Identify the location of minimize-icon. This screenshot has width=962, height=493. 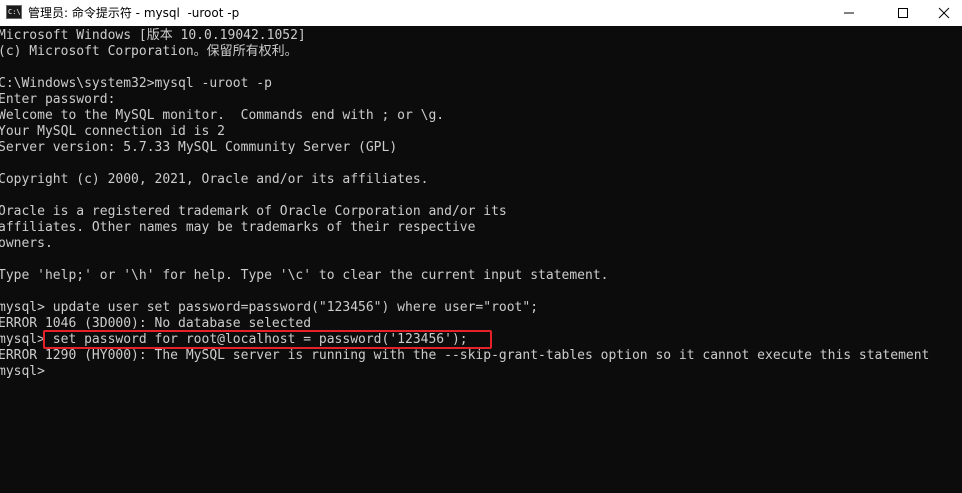
(849, 13).